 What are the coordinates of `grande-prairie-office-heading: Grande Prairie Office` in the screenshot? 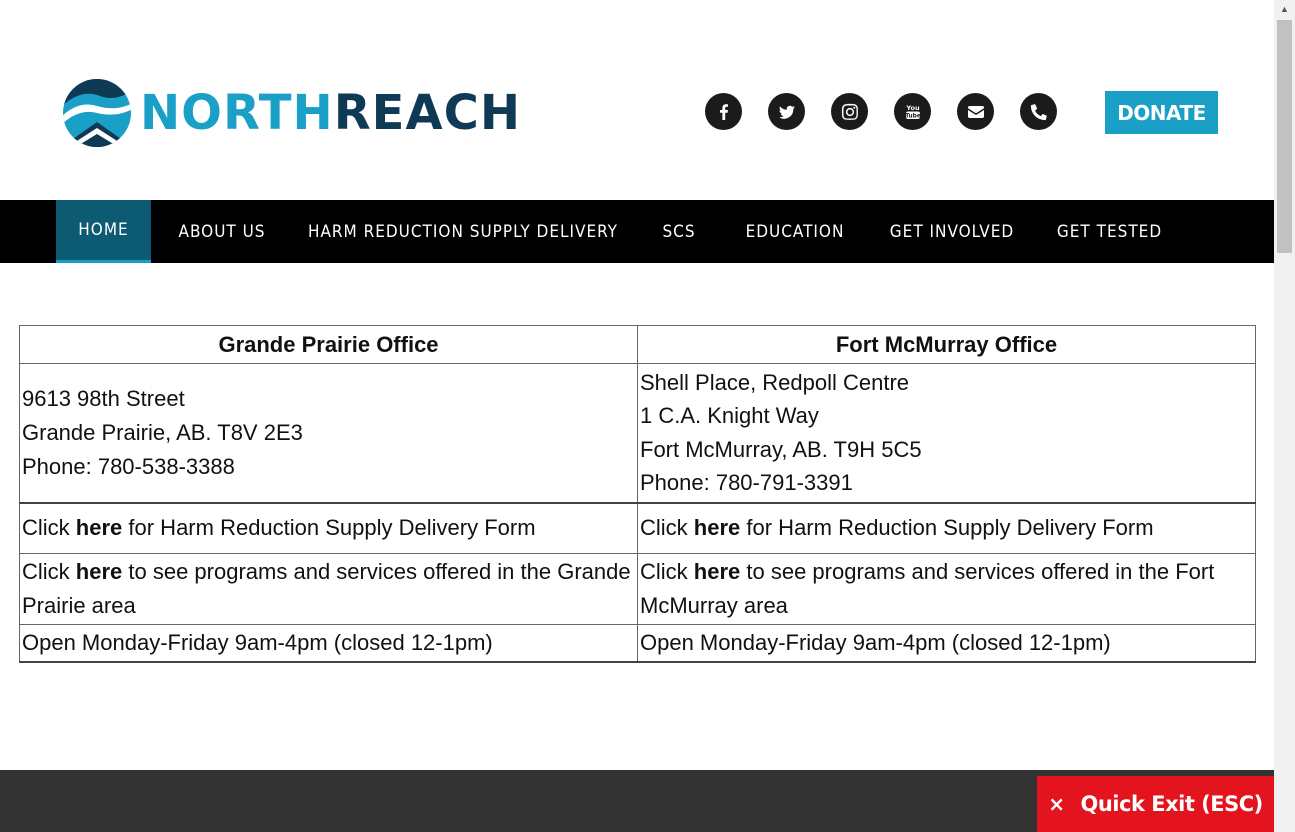 It's located at (328, 344).